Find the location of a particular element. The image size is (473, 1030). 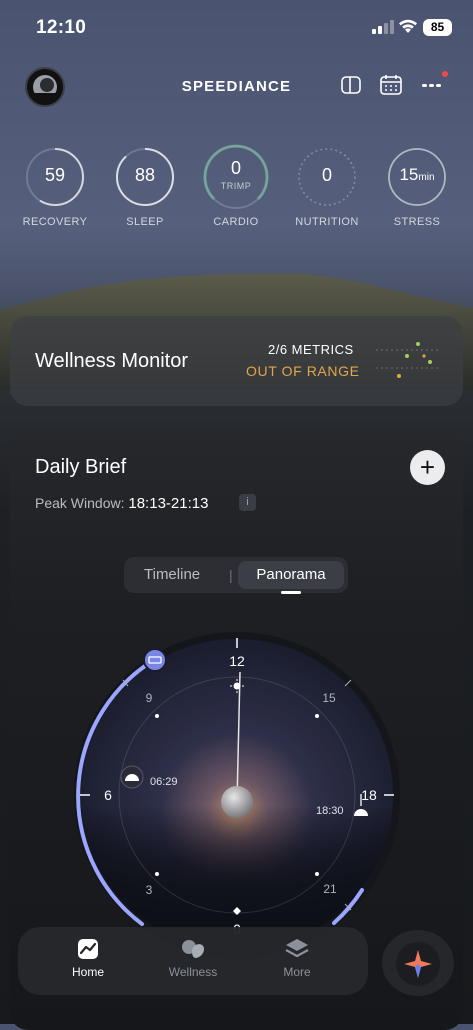

info-icon: i is located at coordinates (247, 502).